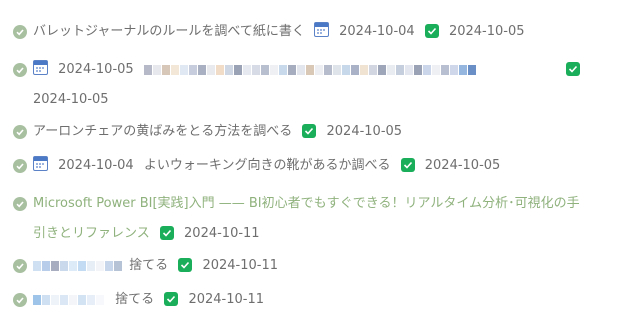 This screenshot has height=322, width=618. I want to click on task-text: バレットジャーナルのルールを調べて紙に書く, so click(169, 31).